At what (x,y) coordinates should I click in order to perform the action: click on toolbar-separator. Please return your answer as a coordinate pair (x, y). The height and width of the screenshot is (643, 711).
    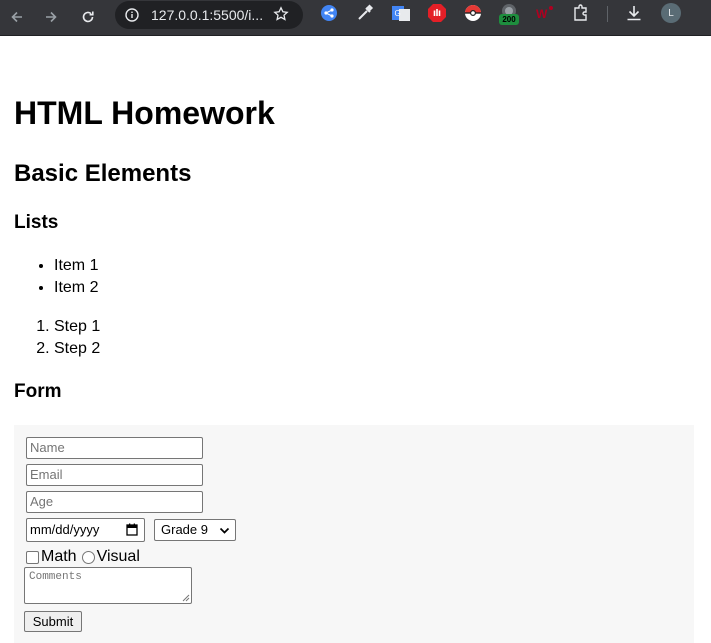
    Looking at the image, I should click on (607, 14).